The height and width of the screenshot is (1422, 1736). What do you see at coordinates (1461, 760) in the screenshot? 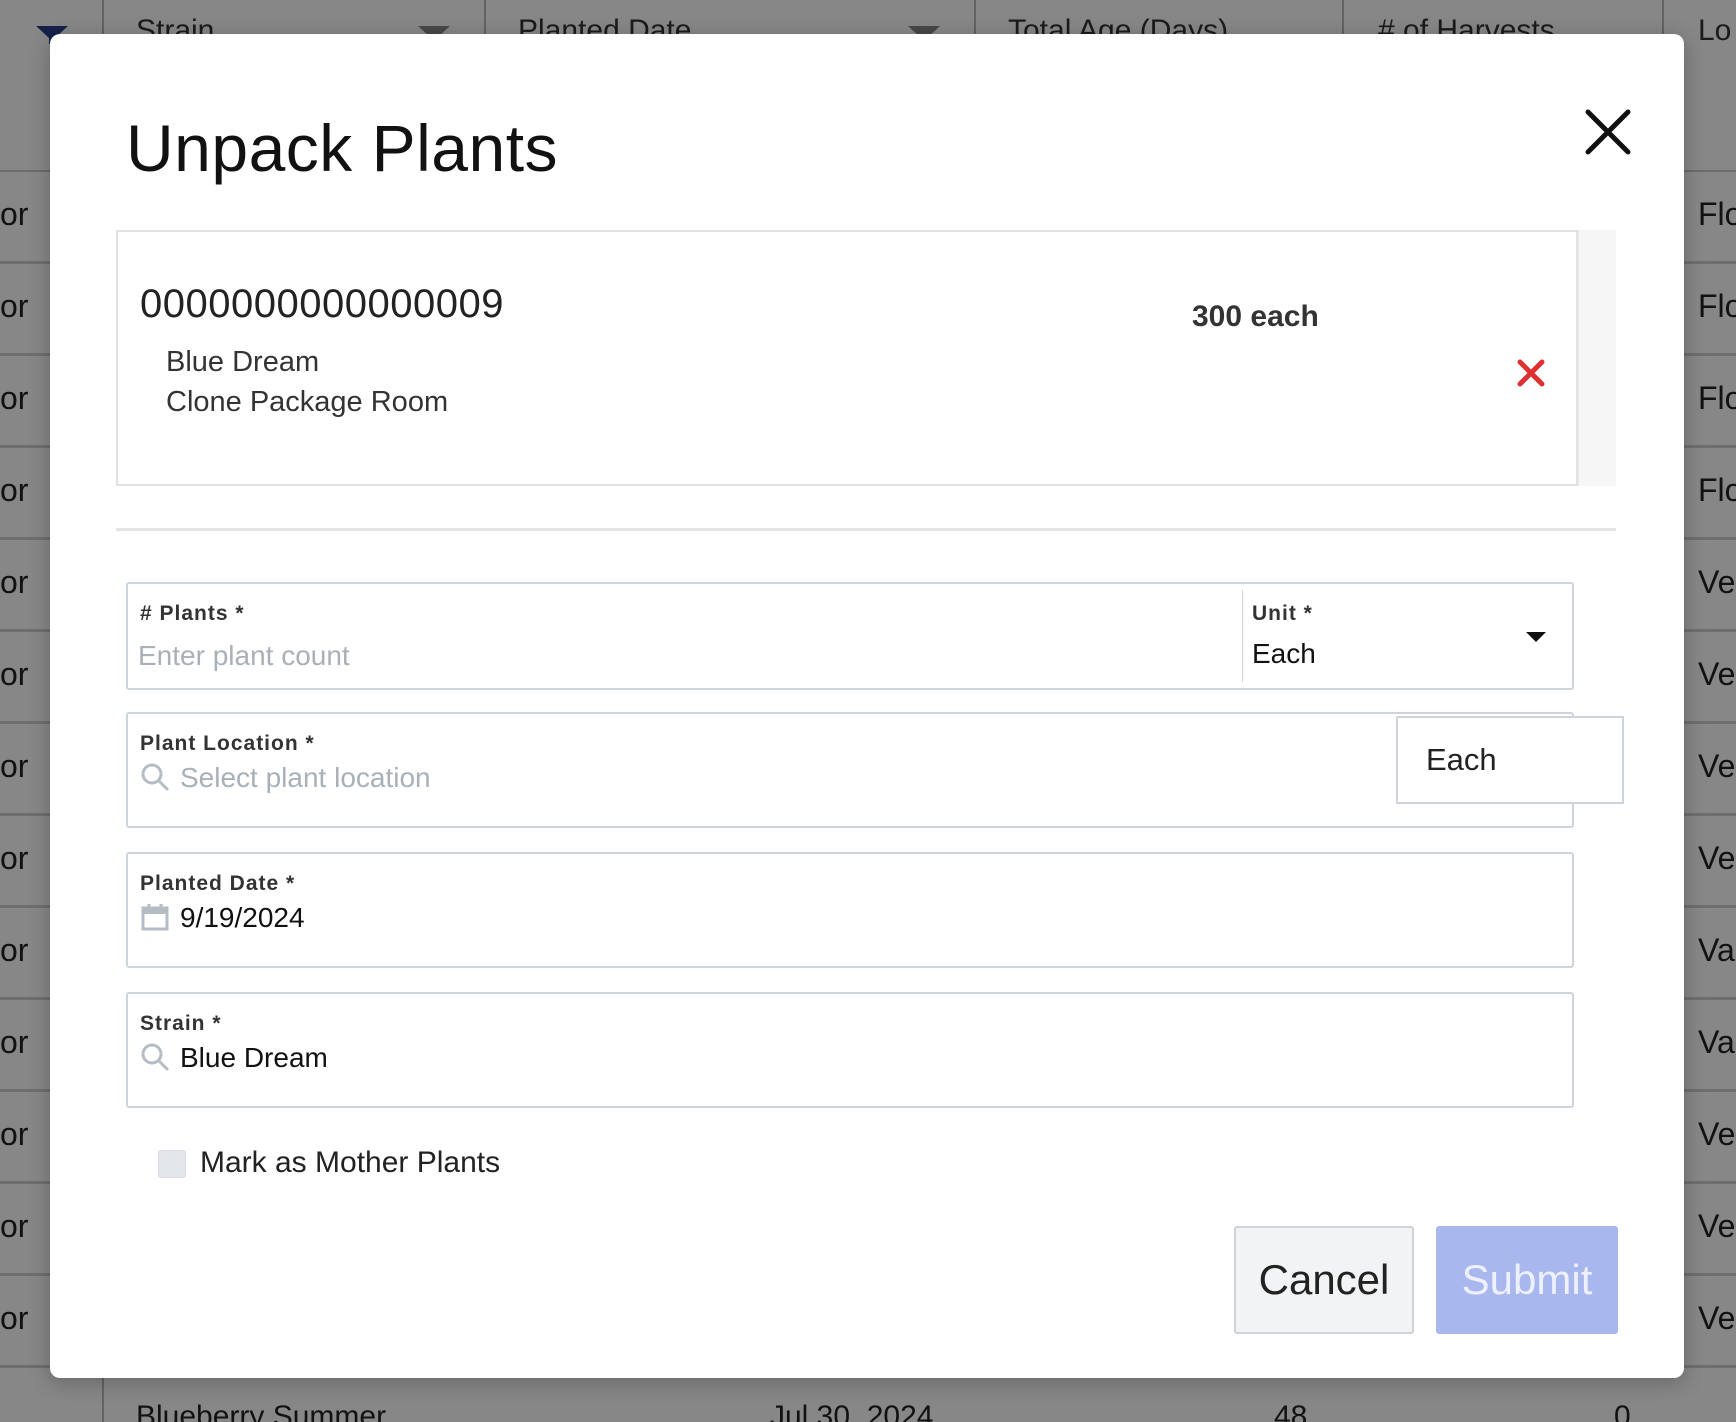
I see `unit-option-each: Each` at bounding box center [1461, 760].